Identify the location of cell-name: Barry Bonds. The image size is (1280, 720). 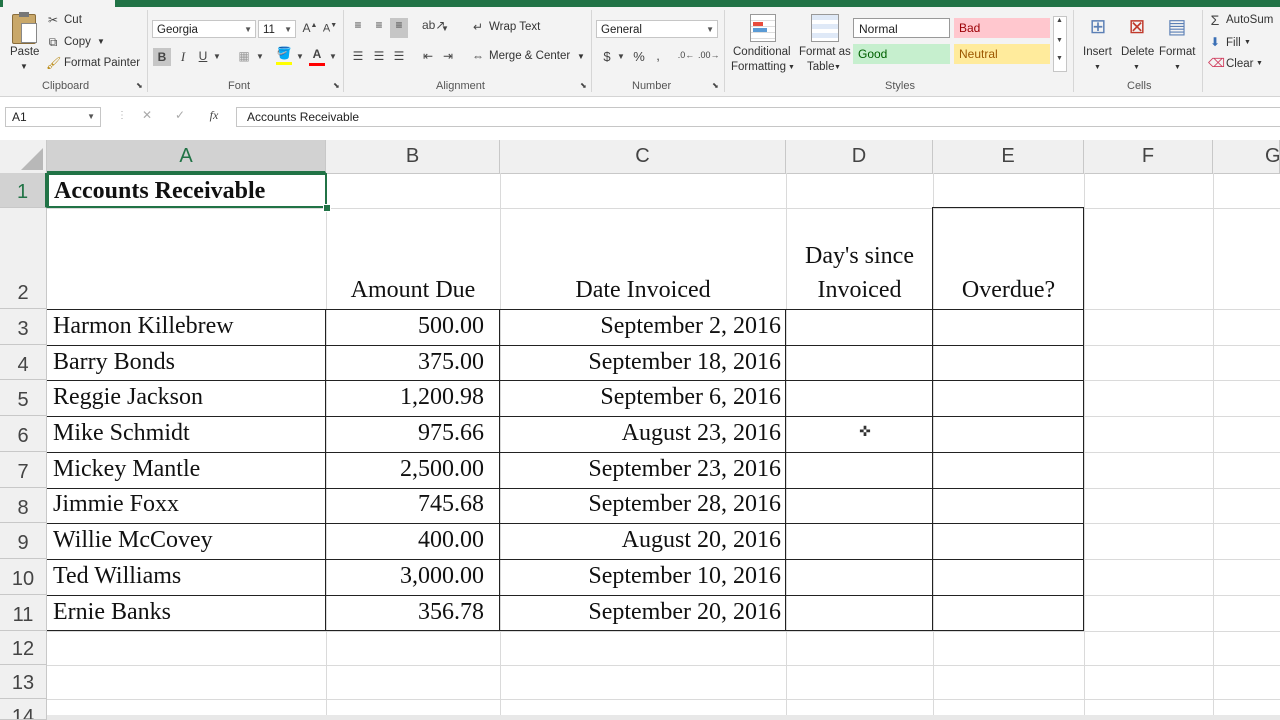
(114, 362).